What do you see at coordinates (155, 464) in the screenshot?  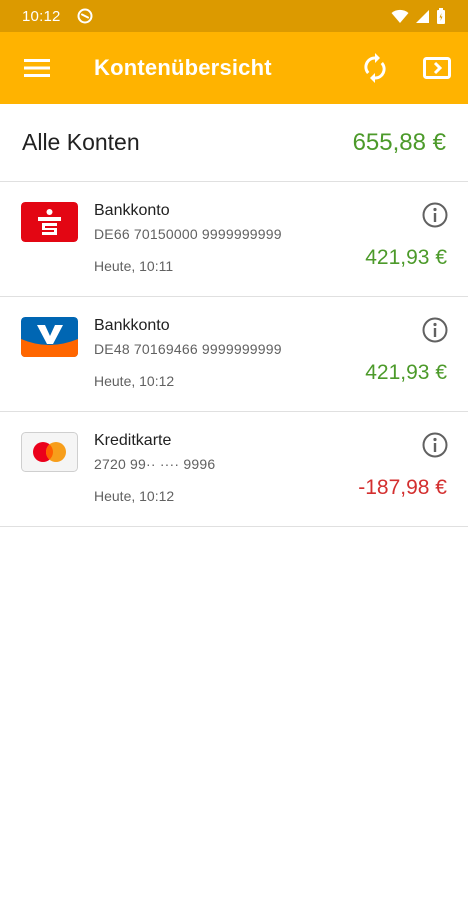 I see `account-card-number: 2720 99·· ···· 9996` at bounding box center [155, 464].